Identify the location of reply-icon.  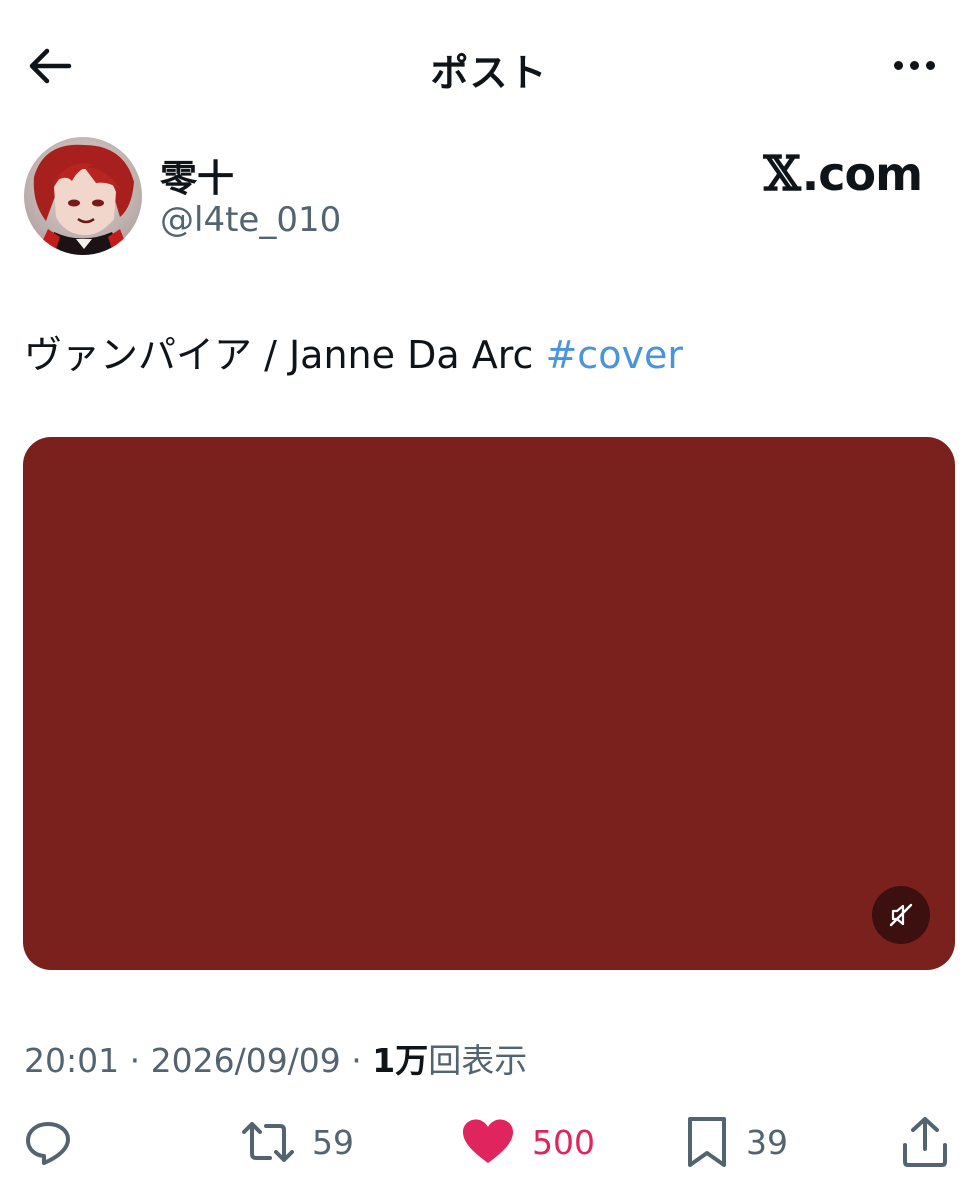
(48, 1143).